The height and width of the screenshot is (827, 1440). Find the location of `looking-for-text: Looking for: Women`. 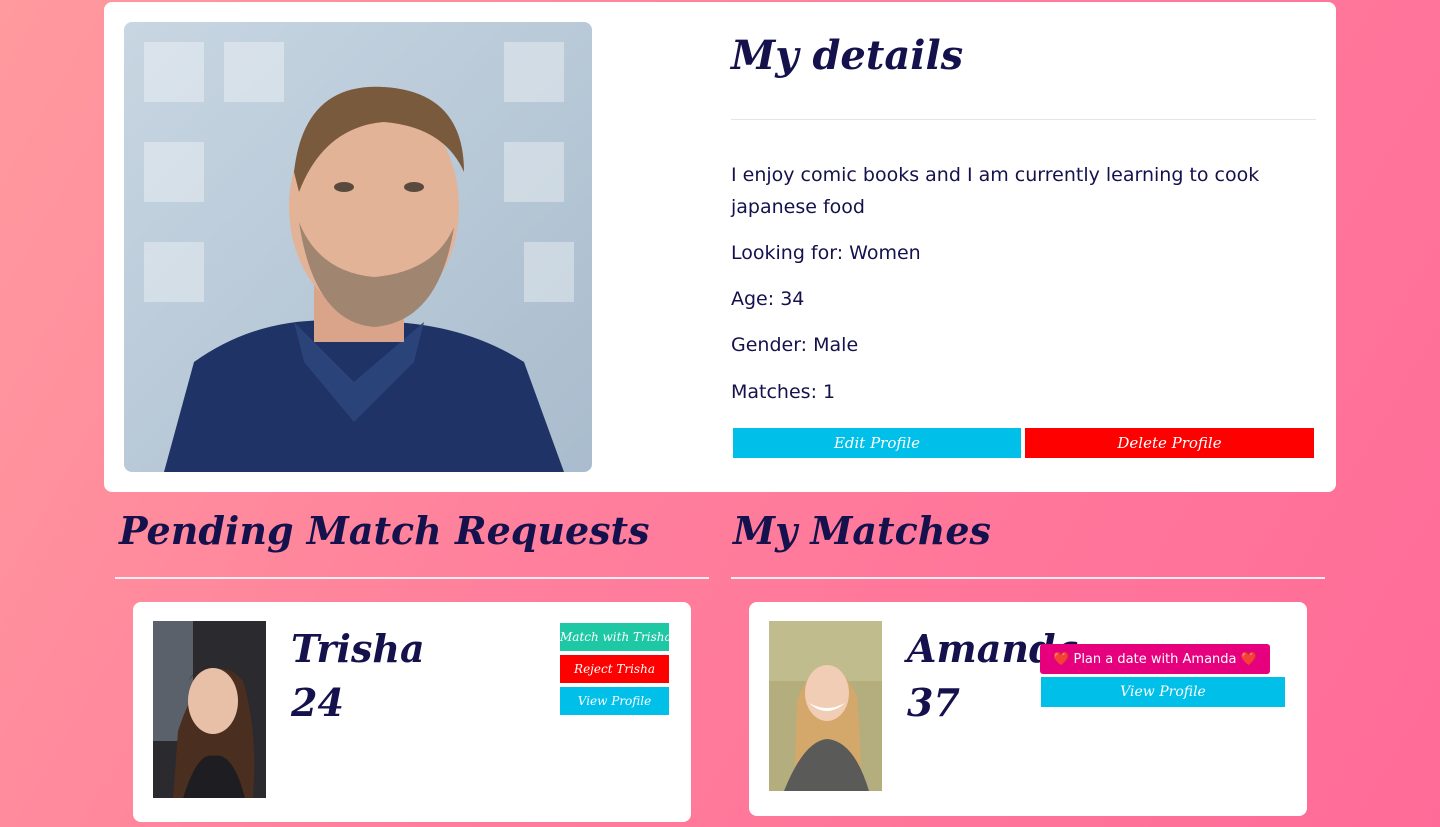

looking-for-text: Looking for: Women is located at coordinates (826, 253).